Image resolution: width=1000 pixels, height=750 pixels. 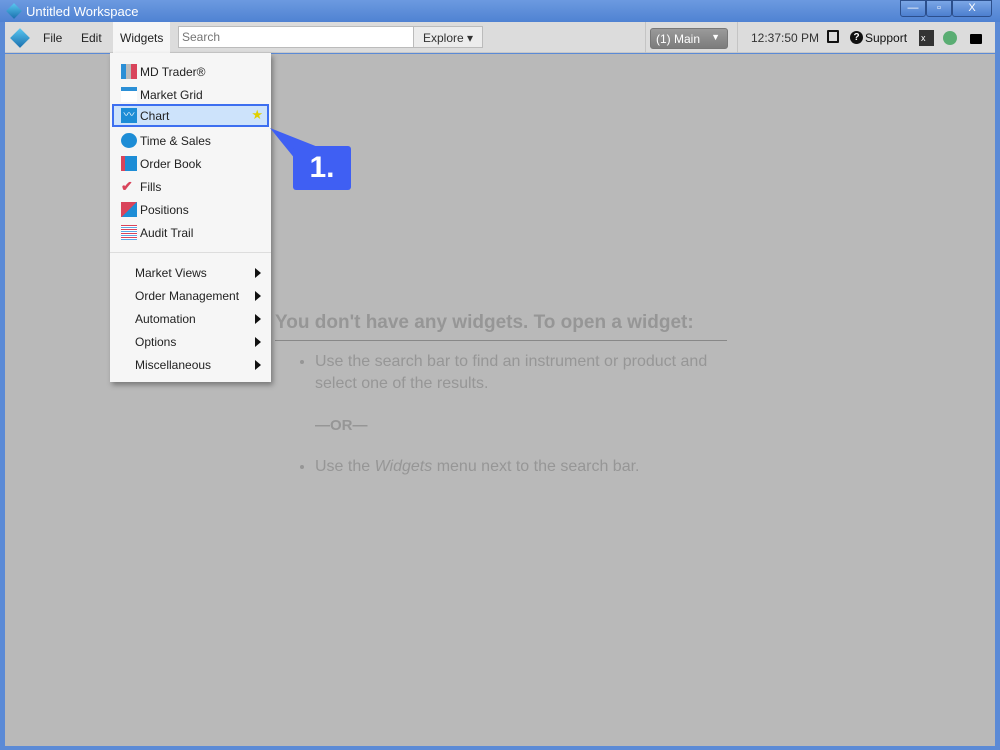 What do you see at coordinates (129, 115) in the screenshot?
I see `chart-icon: 〰` at bounding box center [129, 115].